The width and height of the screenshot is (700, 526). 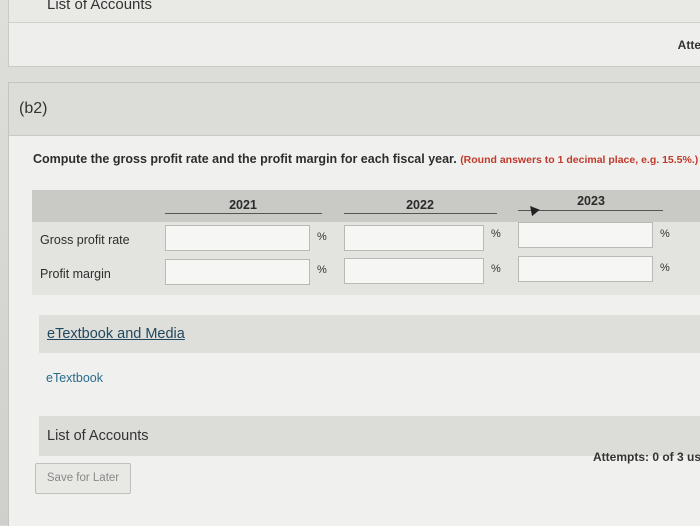 What do you see at coordinates (585, 269) in the screenshot?
I see `profit-margin-2023-input` at bounding box center [585, 269].